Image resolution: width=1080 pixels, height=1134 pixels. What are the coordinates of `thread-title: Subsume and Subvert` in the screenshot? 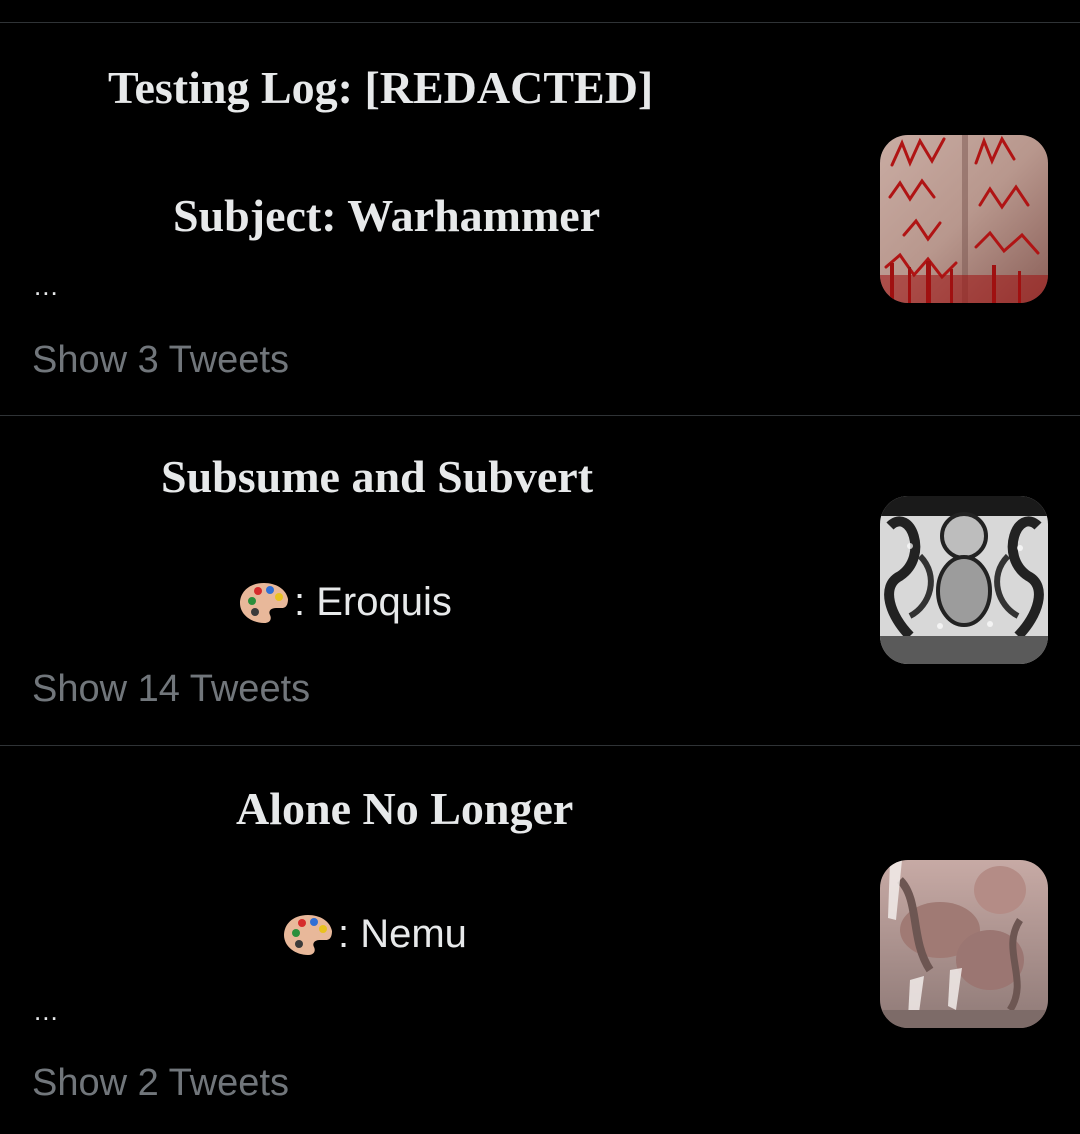 It's located at (377, 476).